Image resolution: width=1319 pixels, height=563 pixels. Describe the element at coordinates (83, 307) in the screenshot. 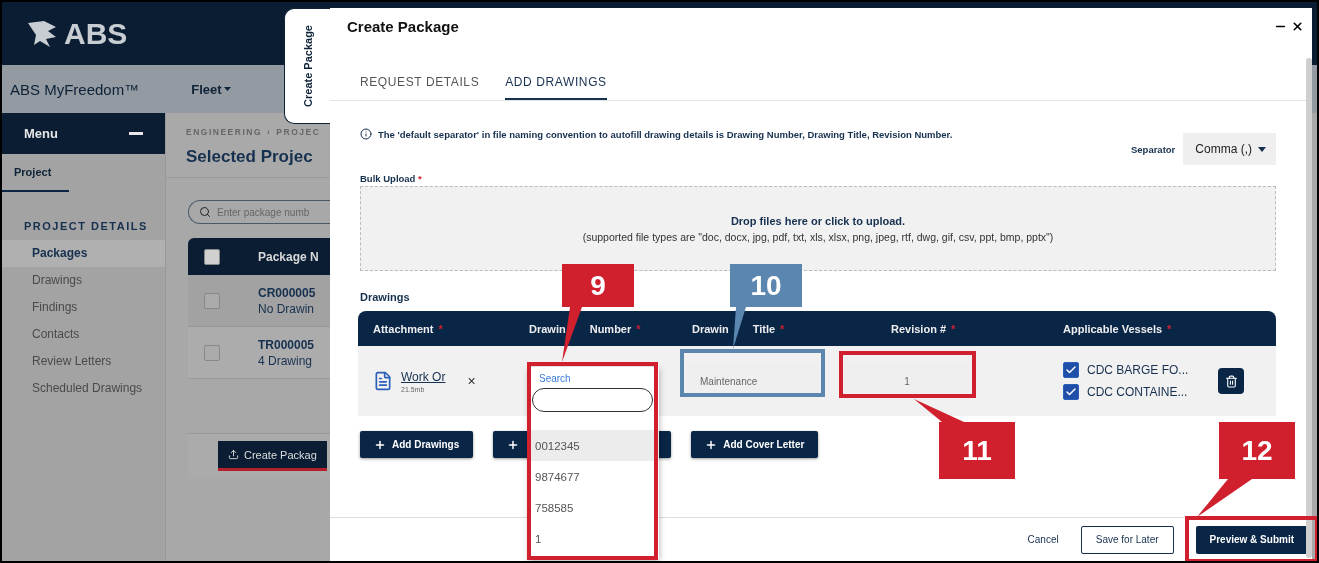

I see `sidebar-item: Findings` at that location.